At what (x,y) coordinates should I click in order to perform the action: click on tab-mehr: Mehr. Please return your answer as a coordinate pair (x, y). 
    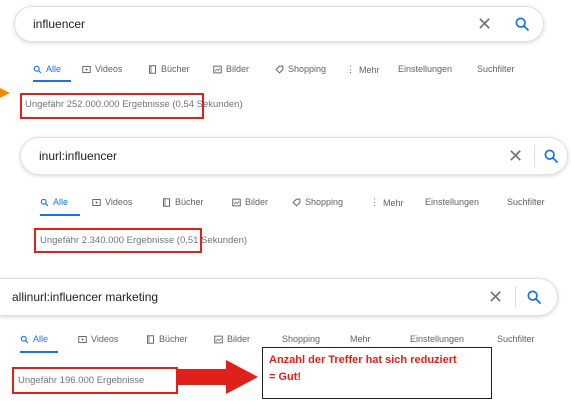
    Looking at the image, I should click on (360, 339).